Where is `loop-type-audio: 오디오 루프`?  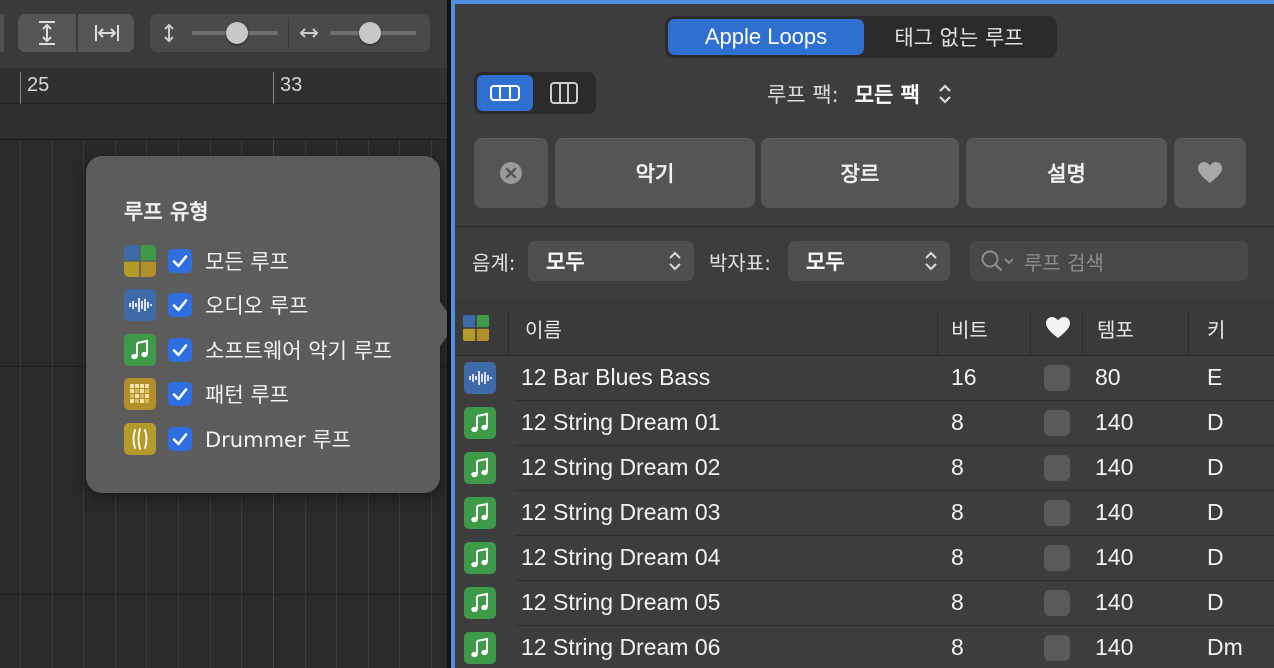 loop-type-audio: 오디오 루프 is located at coordinates (216, 305).